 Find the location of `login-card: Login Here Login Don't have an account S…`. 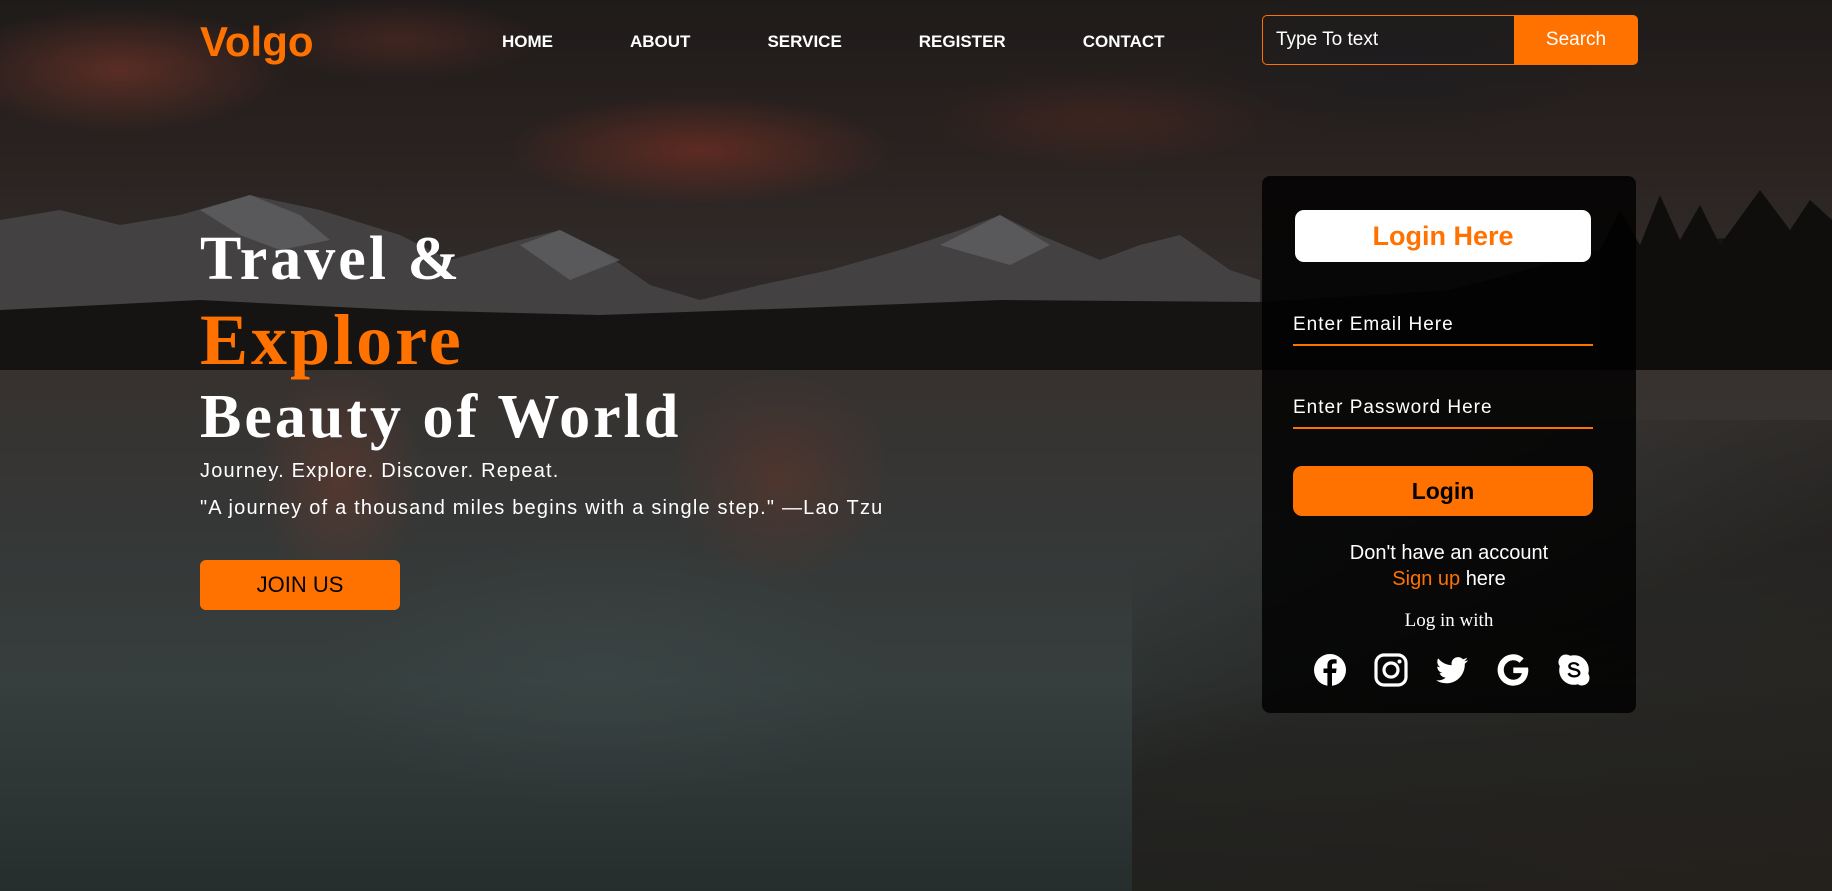

login-card: Login Here Login Don't have an account S… is located at coordinates (1449, 444).